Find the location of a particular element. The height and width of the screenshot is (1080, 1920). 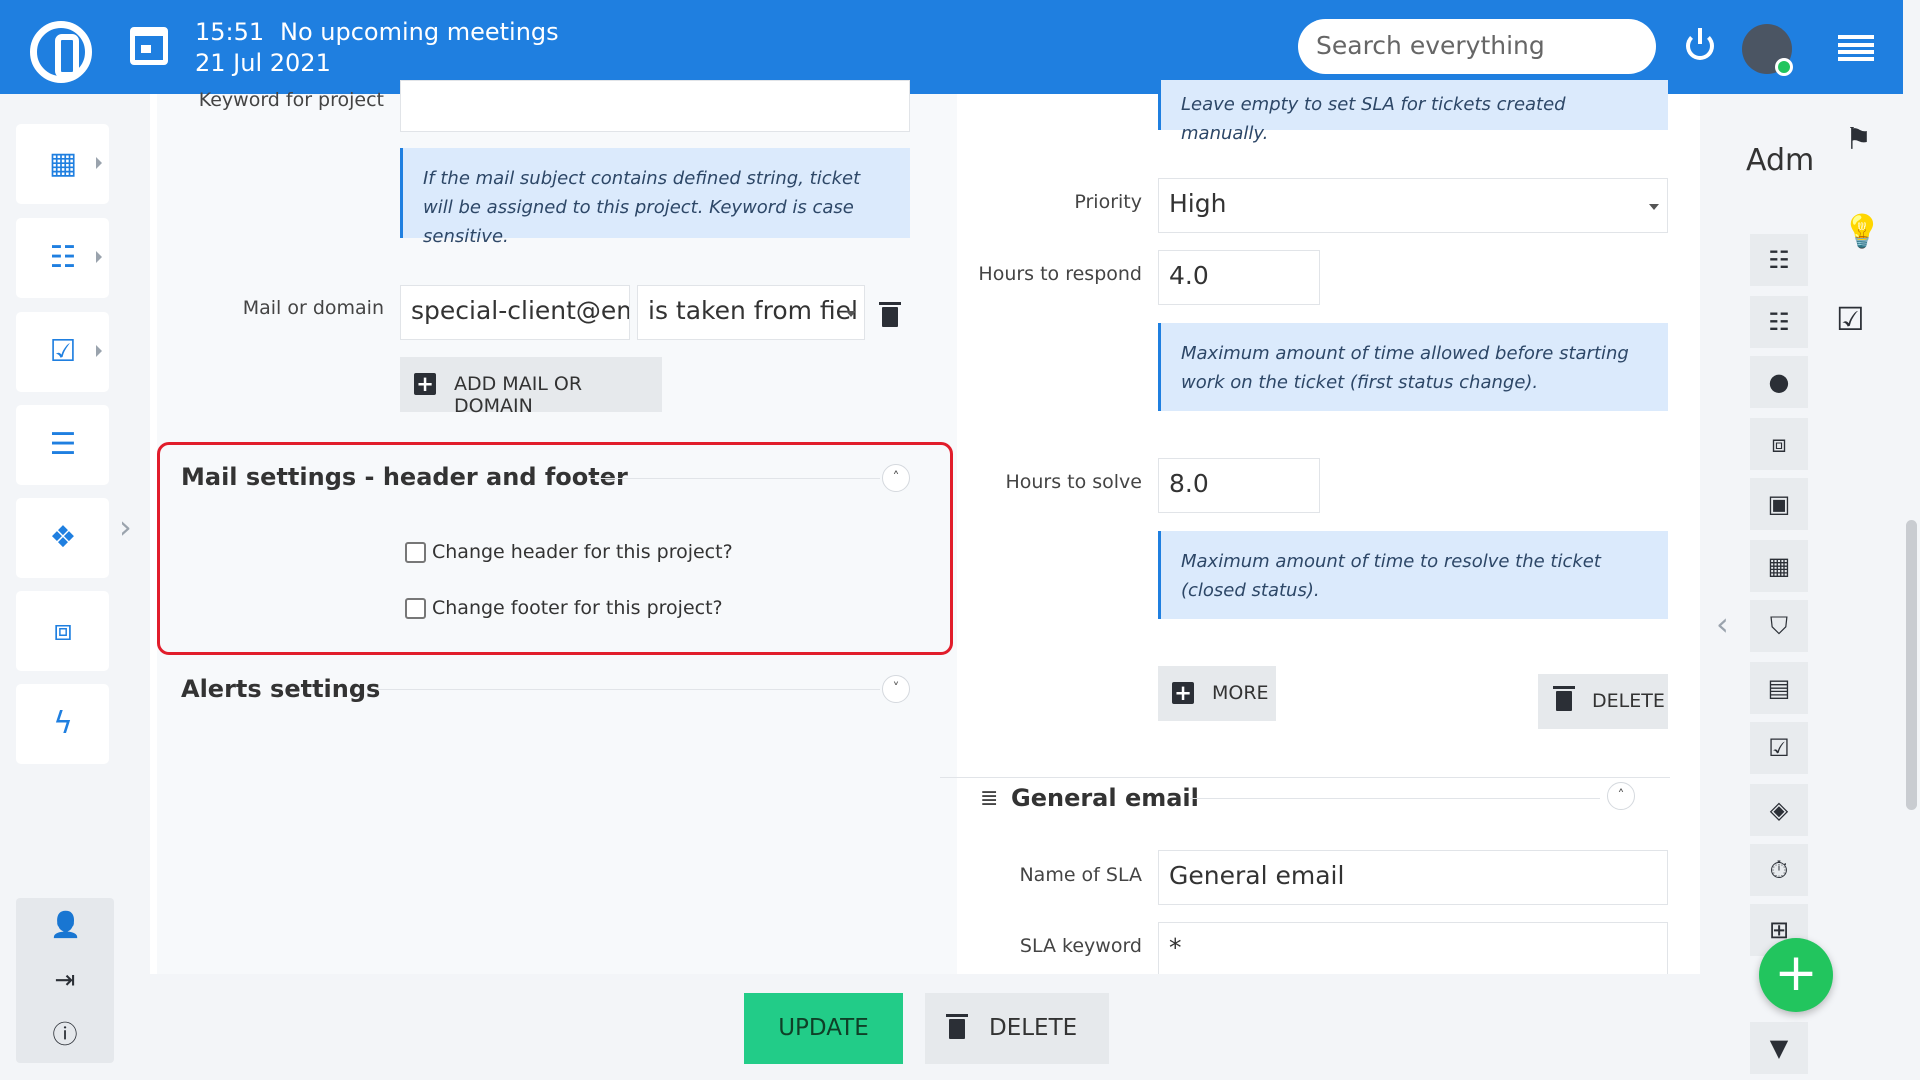

expand-sidebar-chevron-icon: › is located at coordinates (125, 527).